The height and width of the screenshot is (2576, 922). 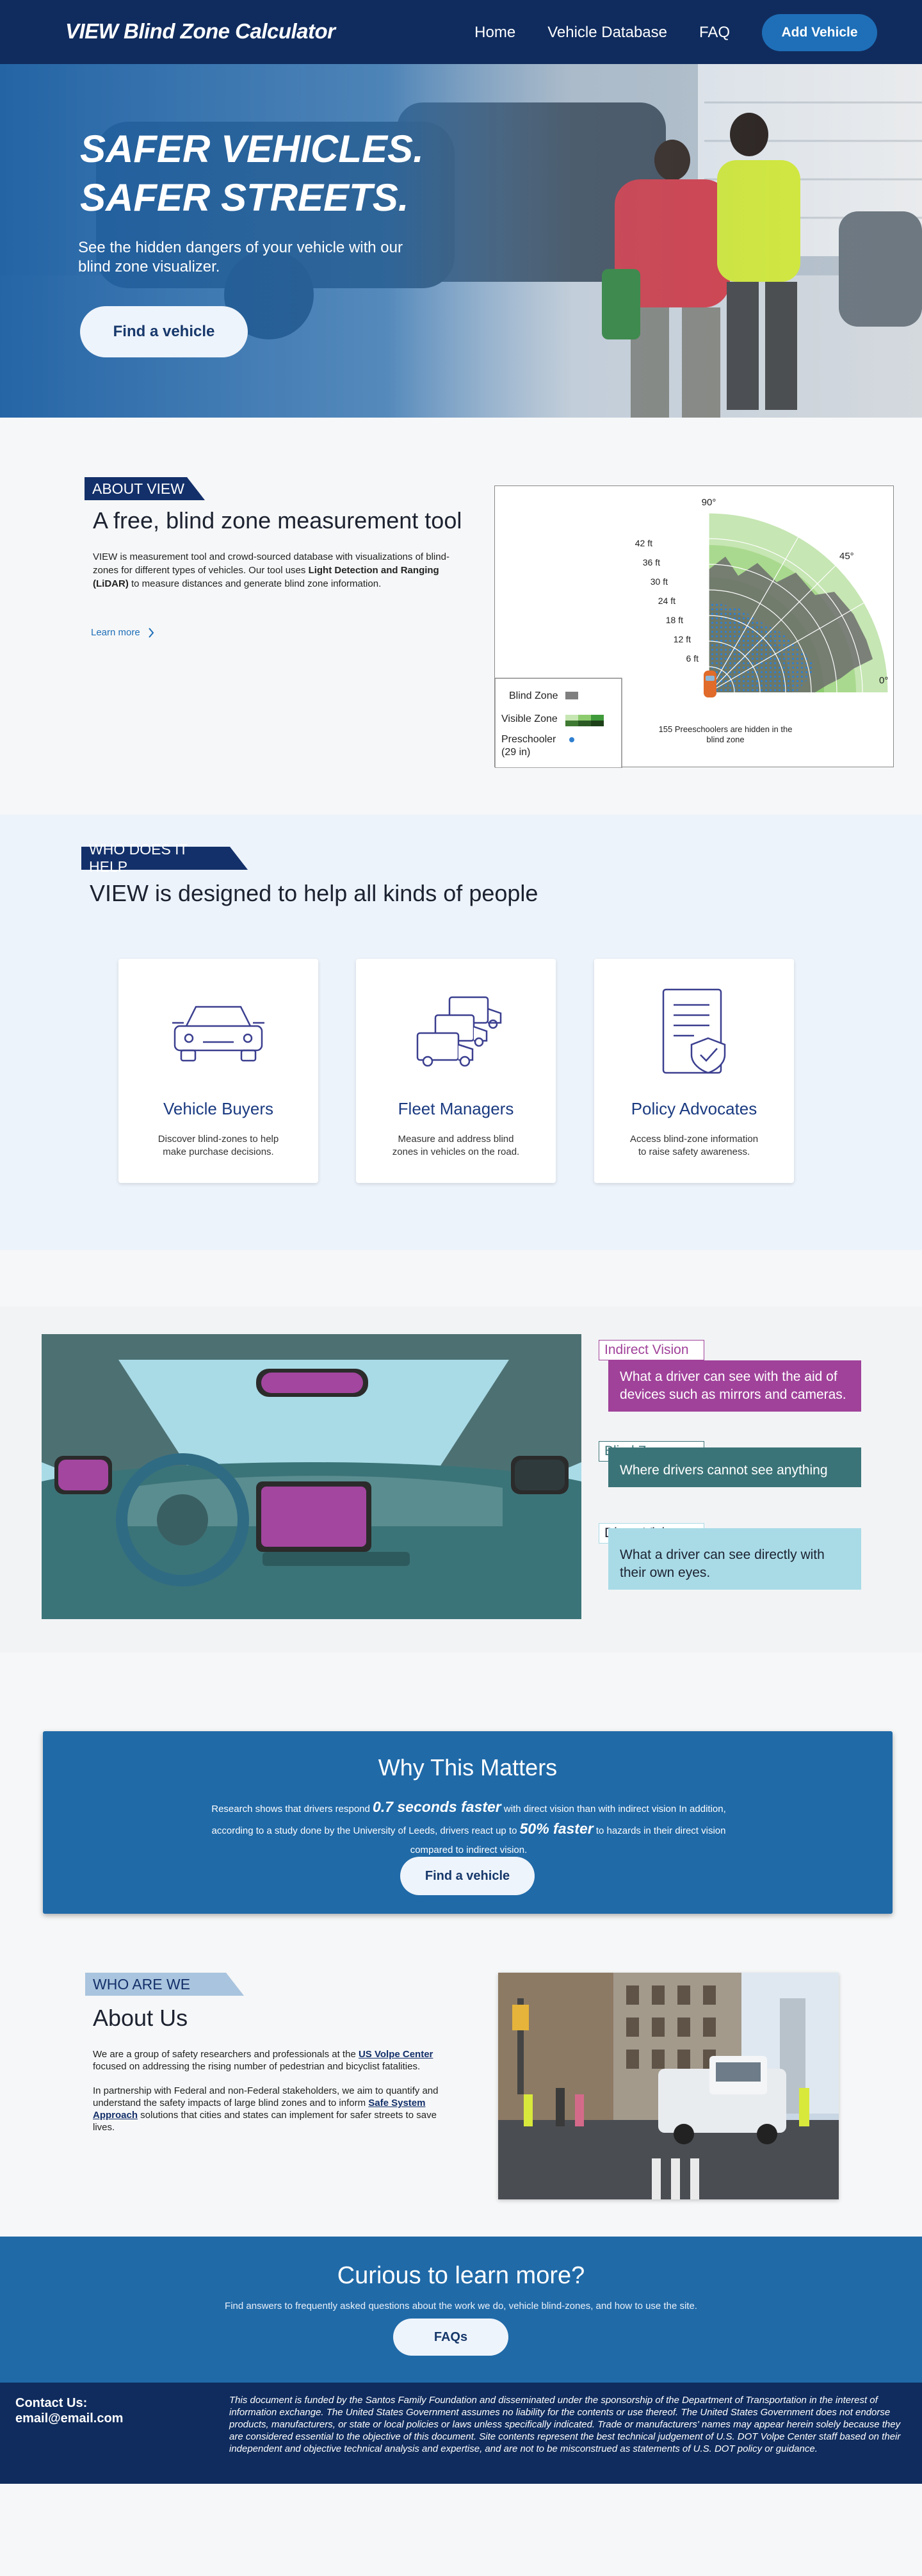 What do you see at coordinates (437, 1806) in the screenshot?
I see `why-emphasis-1: 0.7 seconds faster` at bounding box center [437, 1806].